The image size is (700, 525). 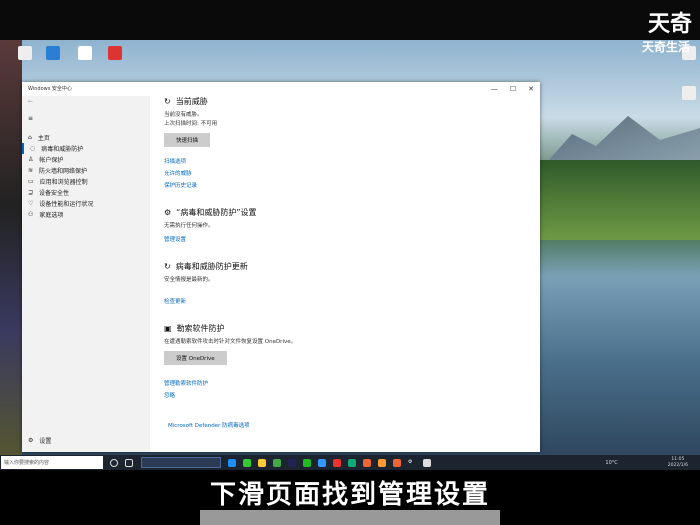 I want to click on protection-history-link: 保护历史记录, so click(x=352, y=185).